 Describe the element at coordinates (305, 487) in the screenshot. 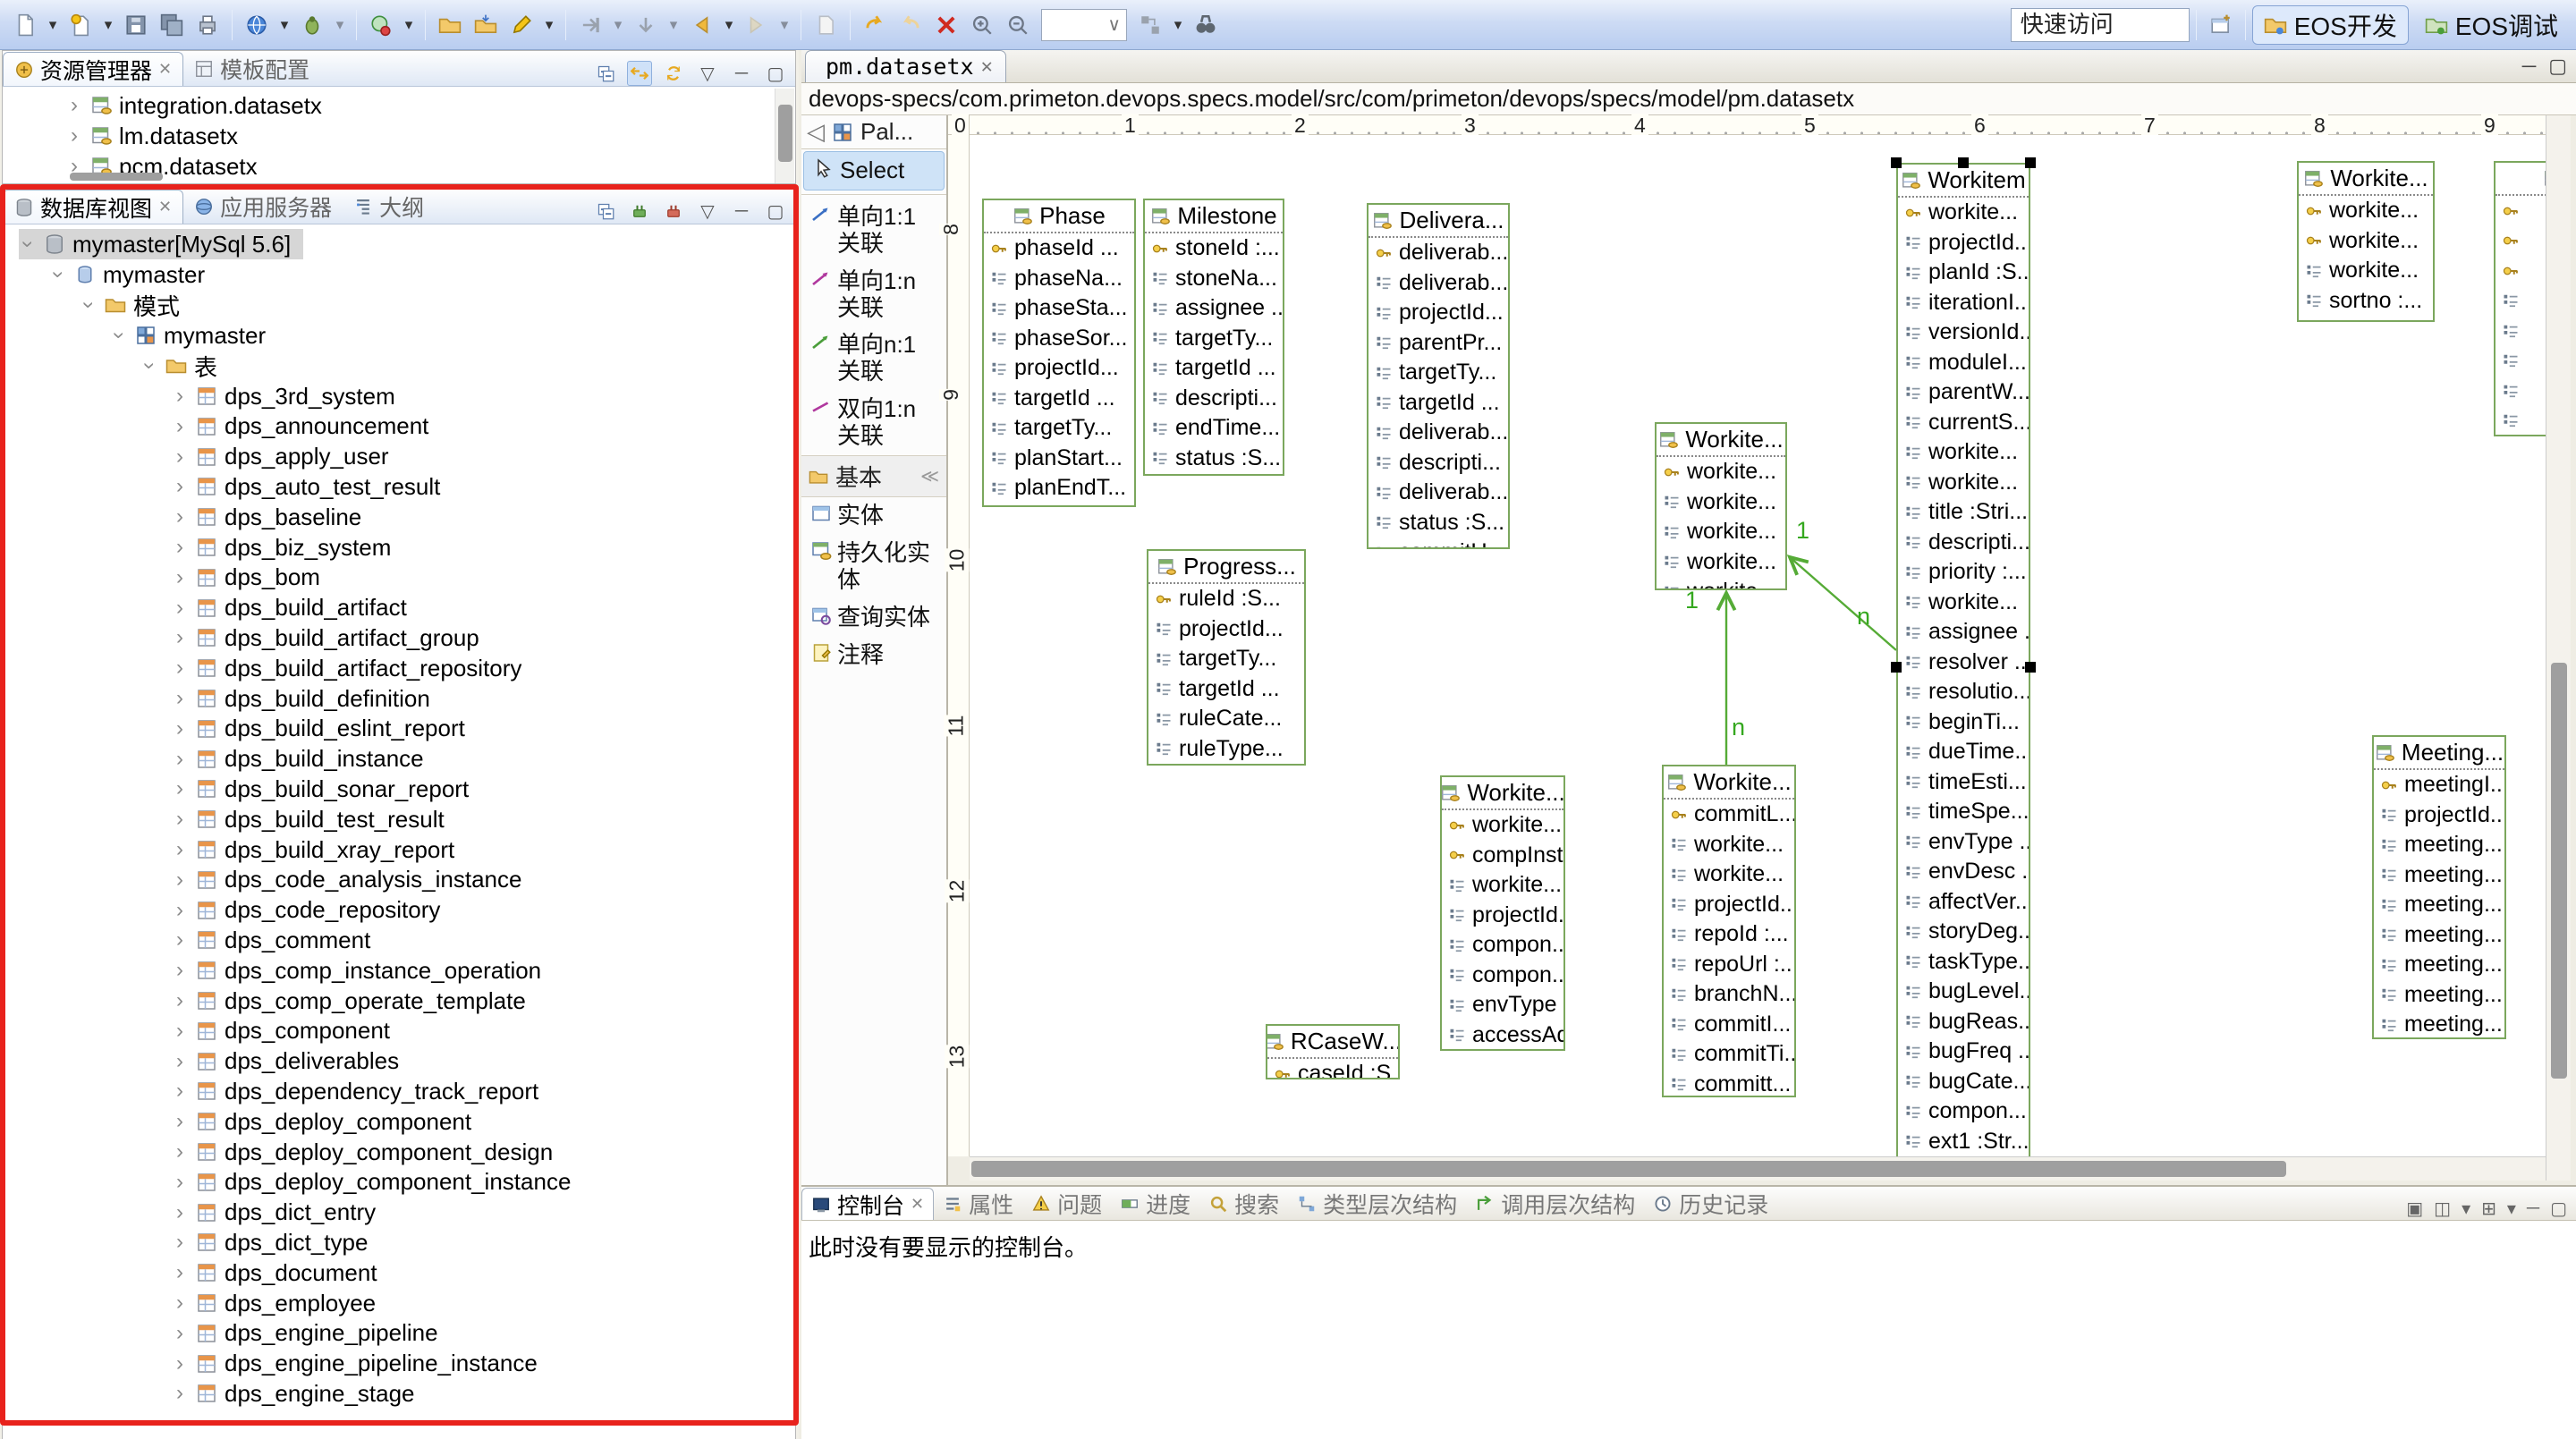

I see `db-tree-item-dps_auto_test_result: › dps_auto_test_result` at that location.